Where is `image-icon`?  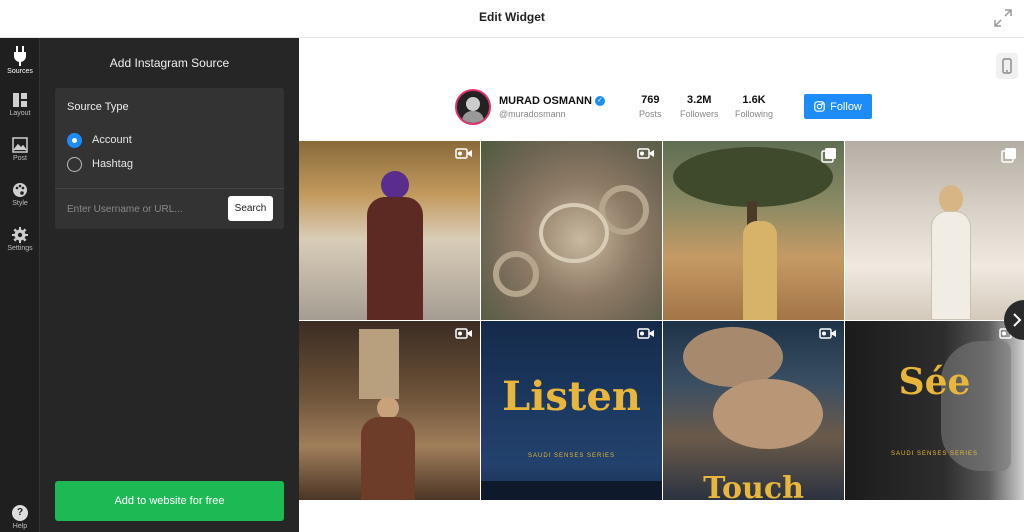 image-icon is located at coordinates (20, 145).